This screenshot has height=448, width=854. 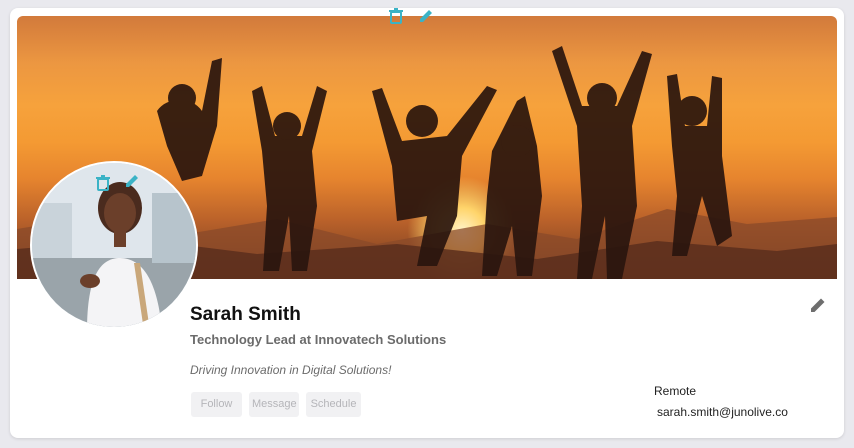 What do you see at coordinates (333, 404) in the screenshot?
I see `schedule-button: Schedule` at bounding box center [333, 404].